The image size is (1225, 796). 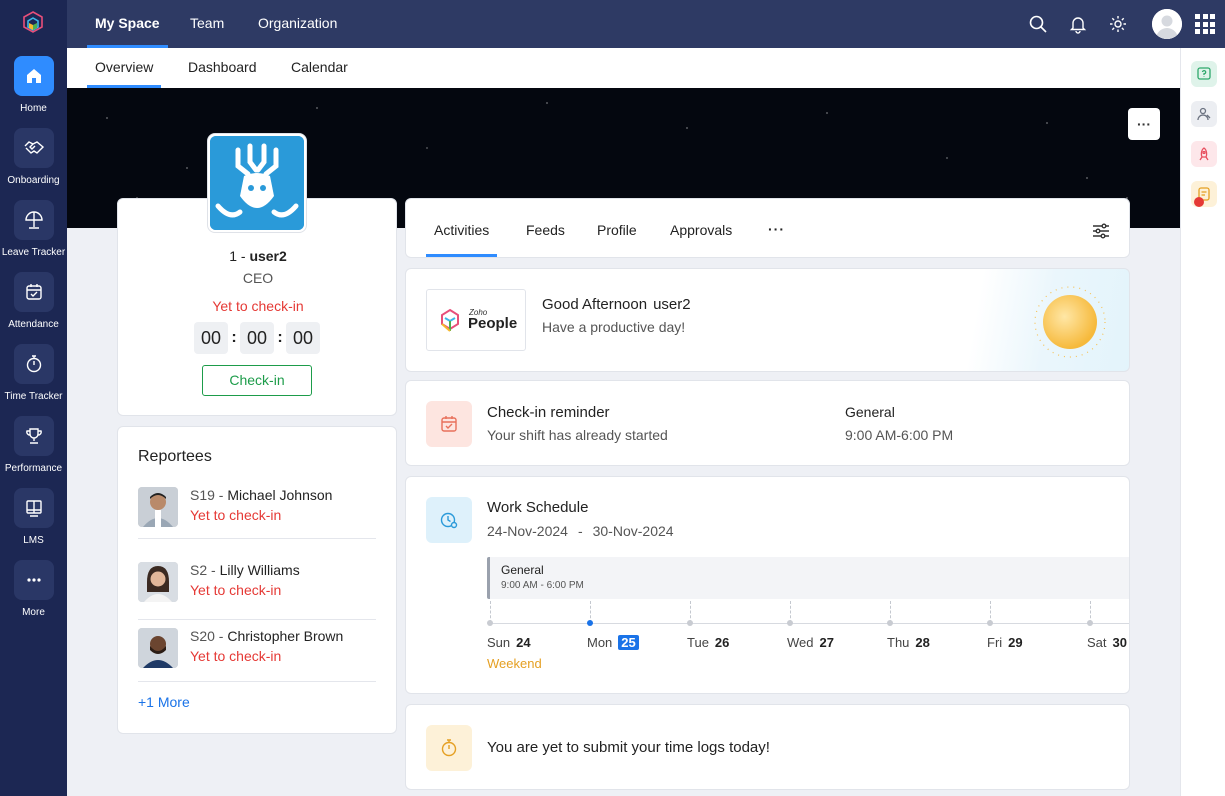 I want to click on sidebar-item-label: More, so click(x=33, y=612).